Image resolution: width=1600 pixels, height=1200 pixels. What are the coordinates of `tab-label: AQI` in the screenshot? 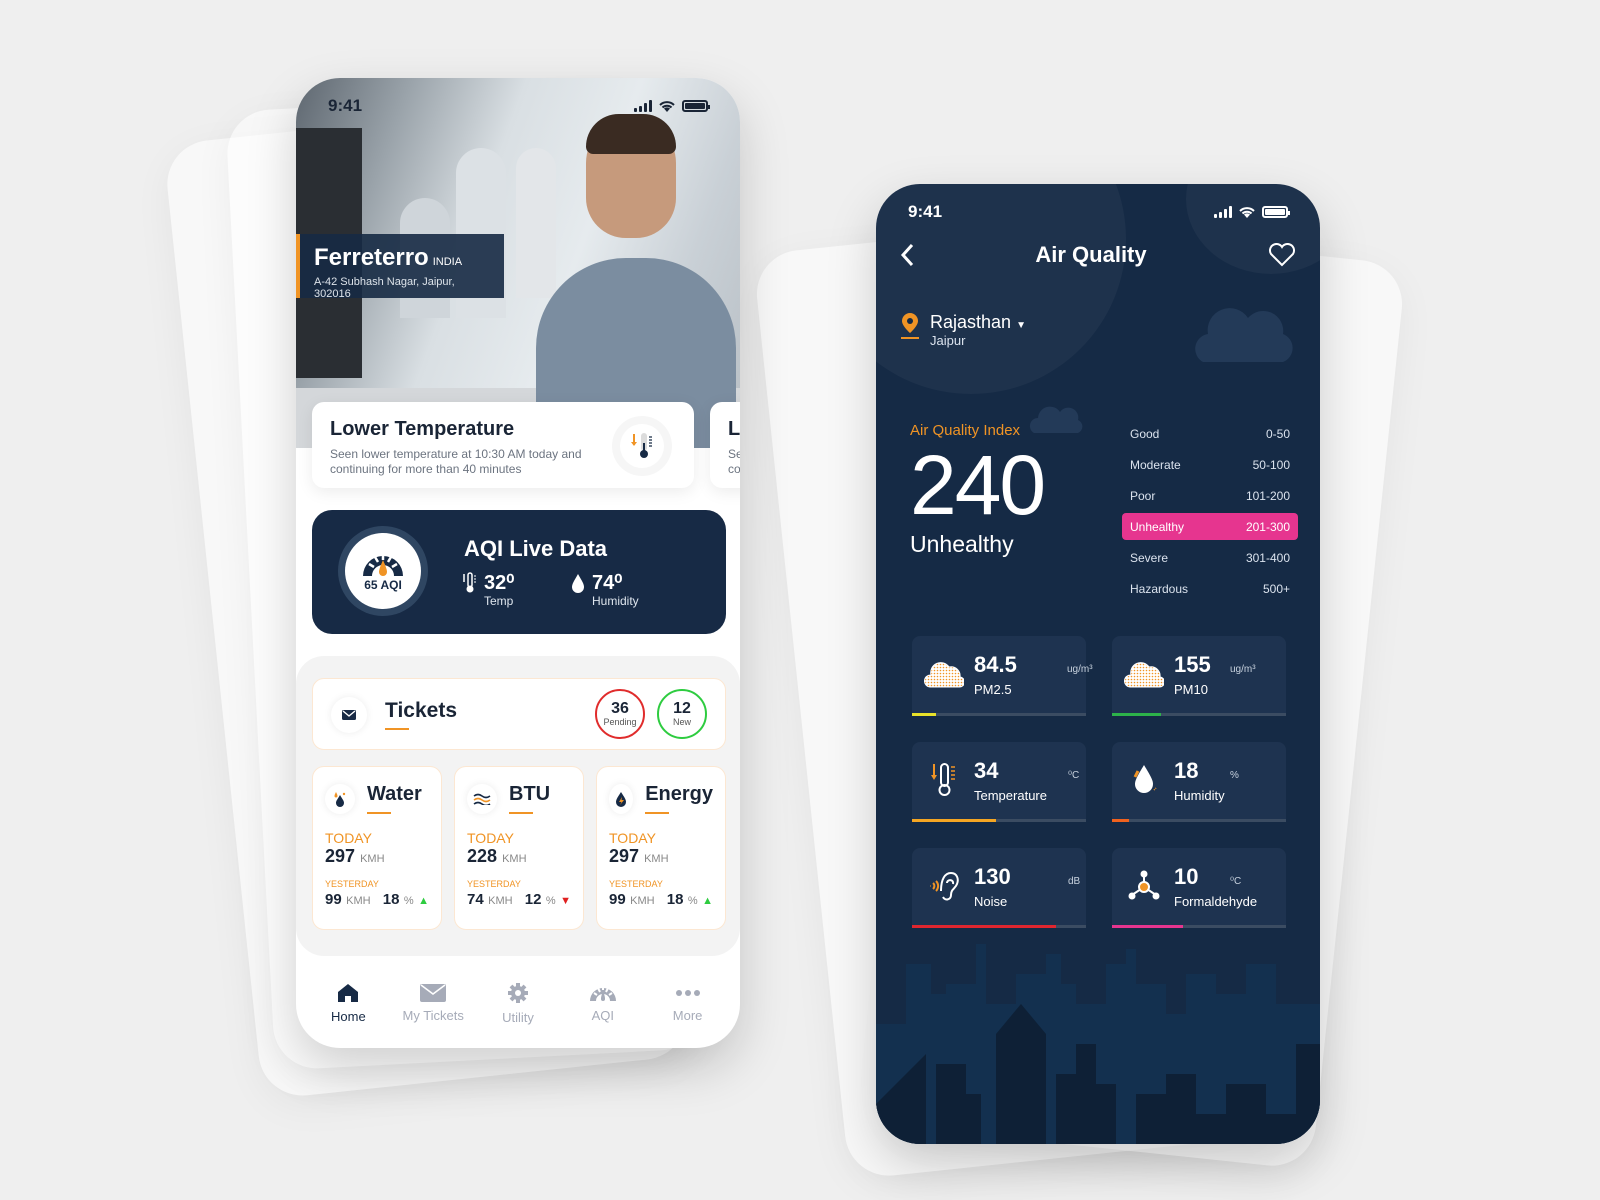 It's located at (602, 1015).